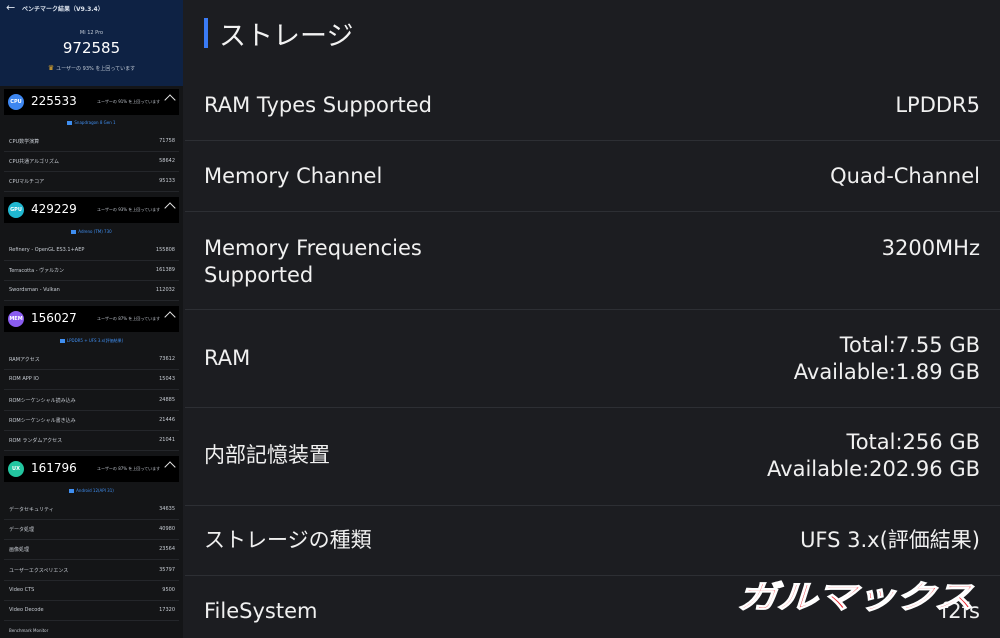 The image size is (1000, 638). What do you see at coordinates (167, 529) in the screenshot?
I see `row-value: 40980` at bounding box center [167, 529].